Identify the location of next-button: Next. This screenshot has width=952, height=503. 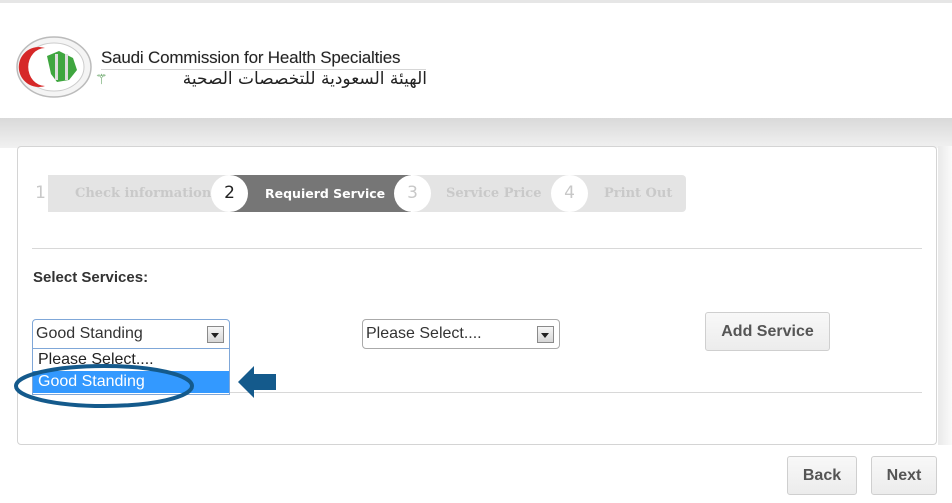
(904, 475).